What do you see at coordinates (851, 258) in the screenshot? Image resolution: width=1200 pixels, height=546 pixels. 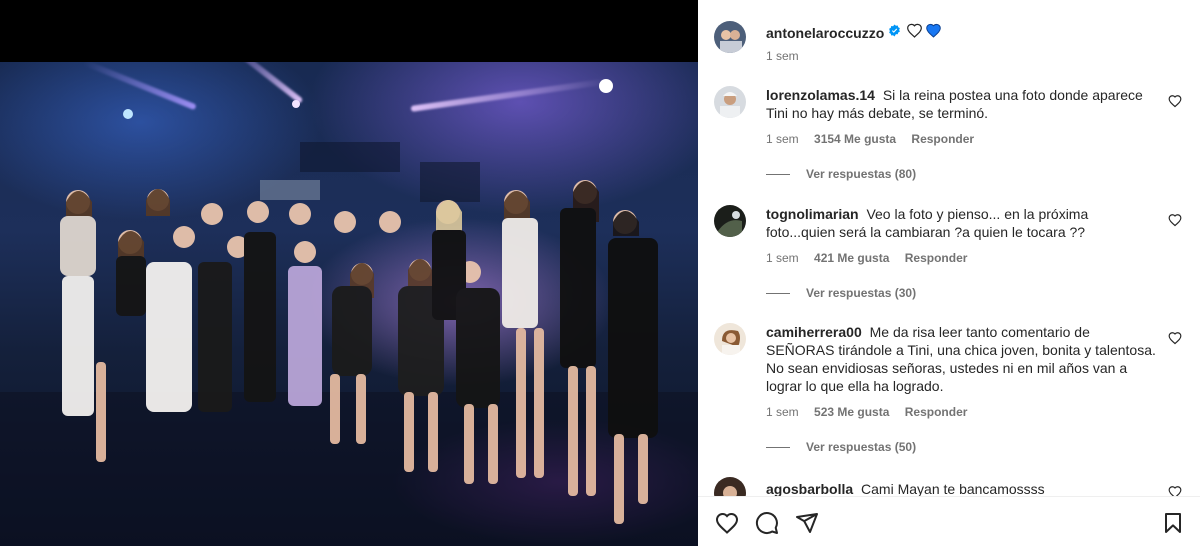 I see `comment-likes: 421 Me gusta` at bounding box center [851, 258].